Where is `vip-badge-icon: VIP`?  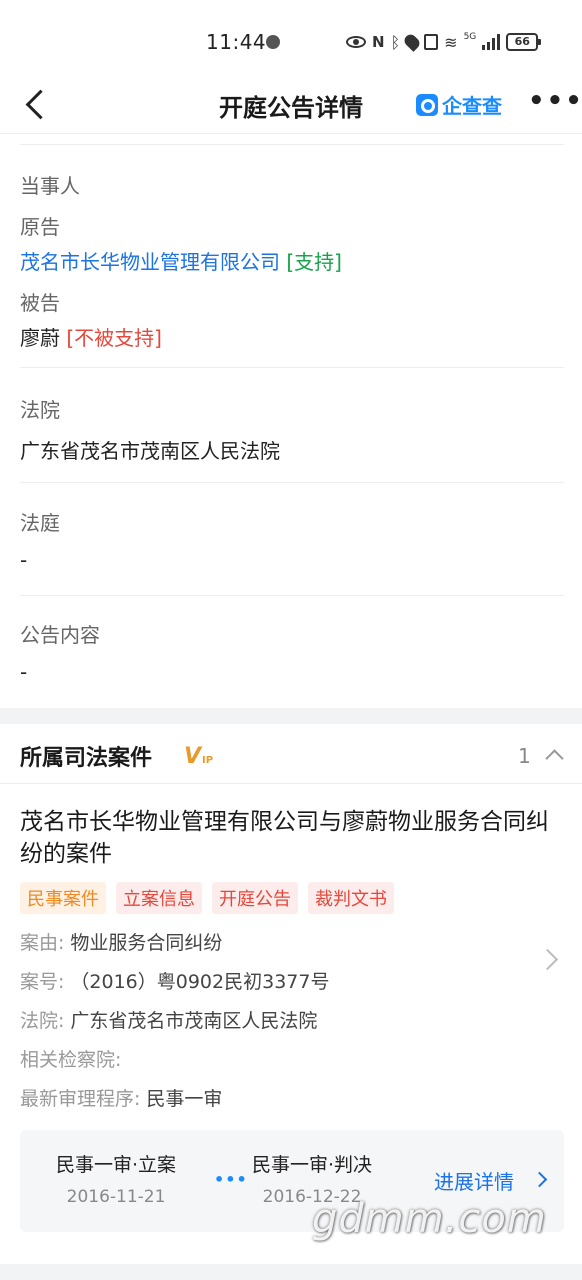
vip-badge-icon: VIP is located at coordinates (199, 756).